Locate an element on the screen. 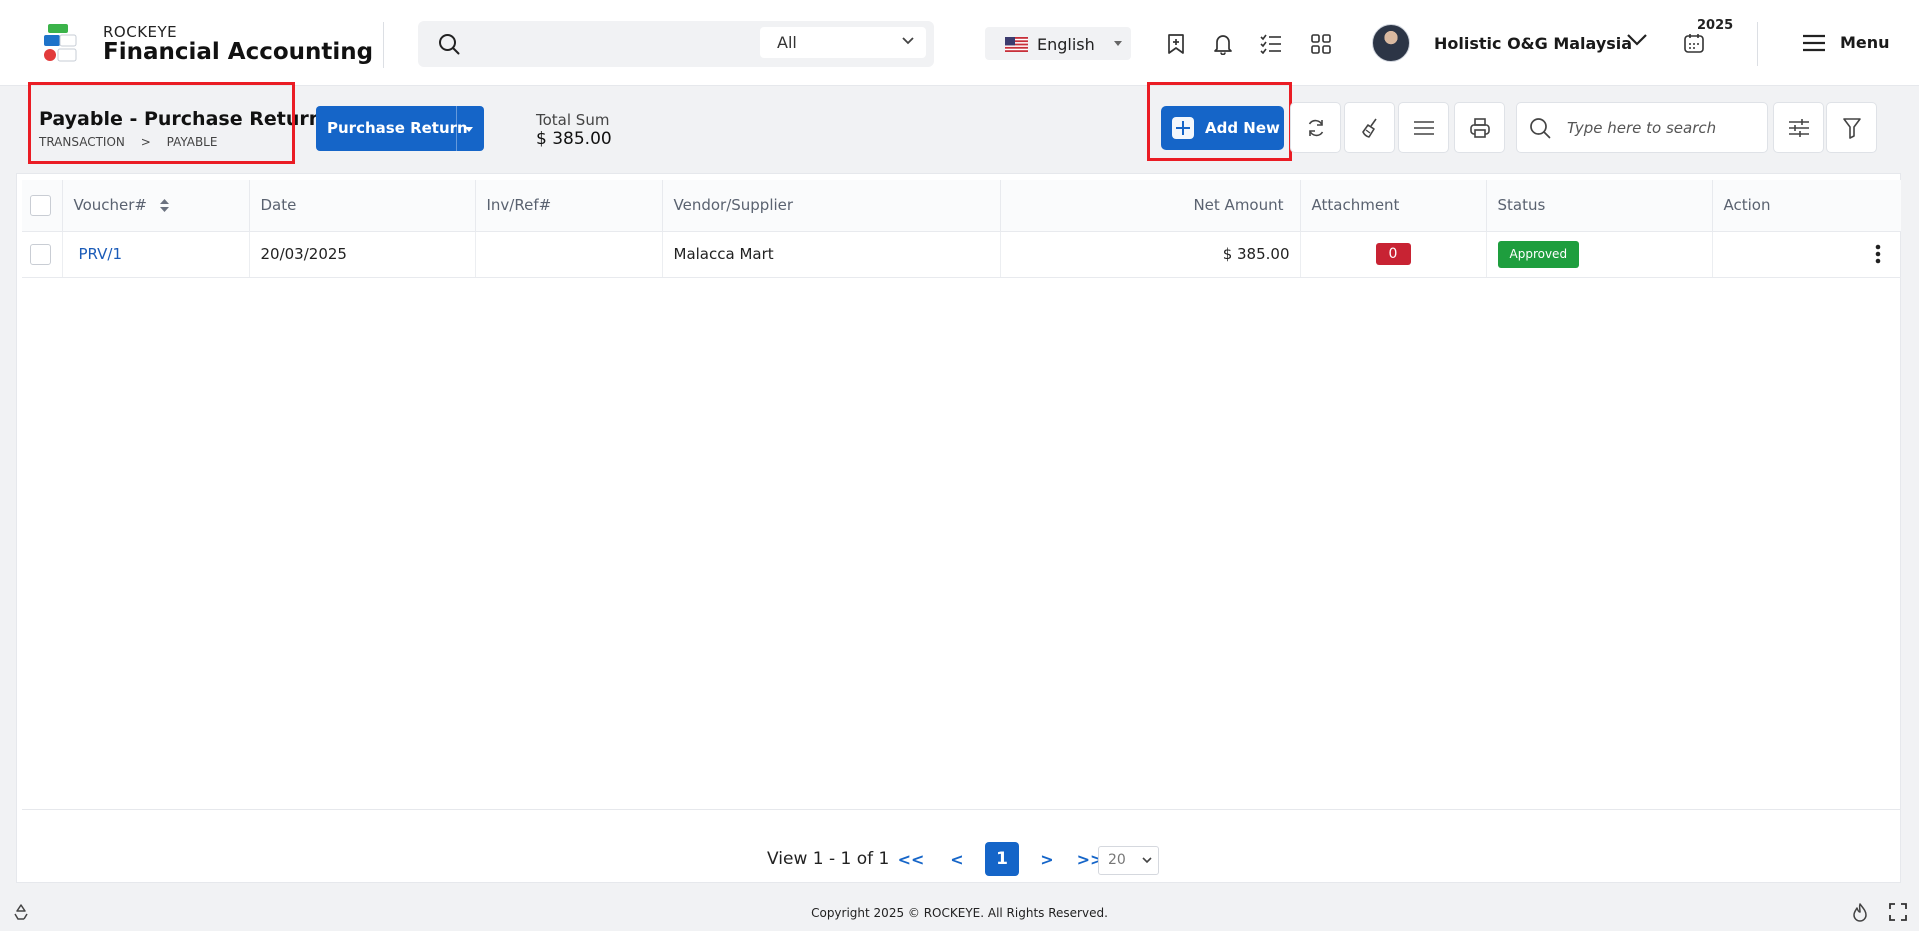  user-avatar is located at coordinates (1391, 43).